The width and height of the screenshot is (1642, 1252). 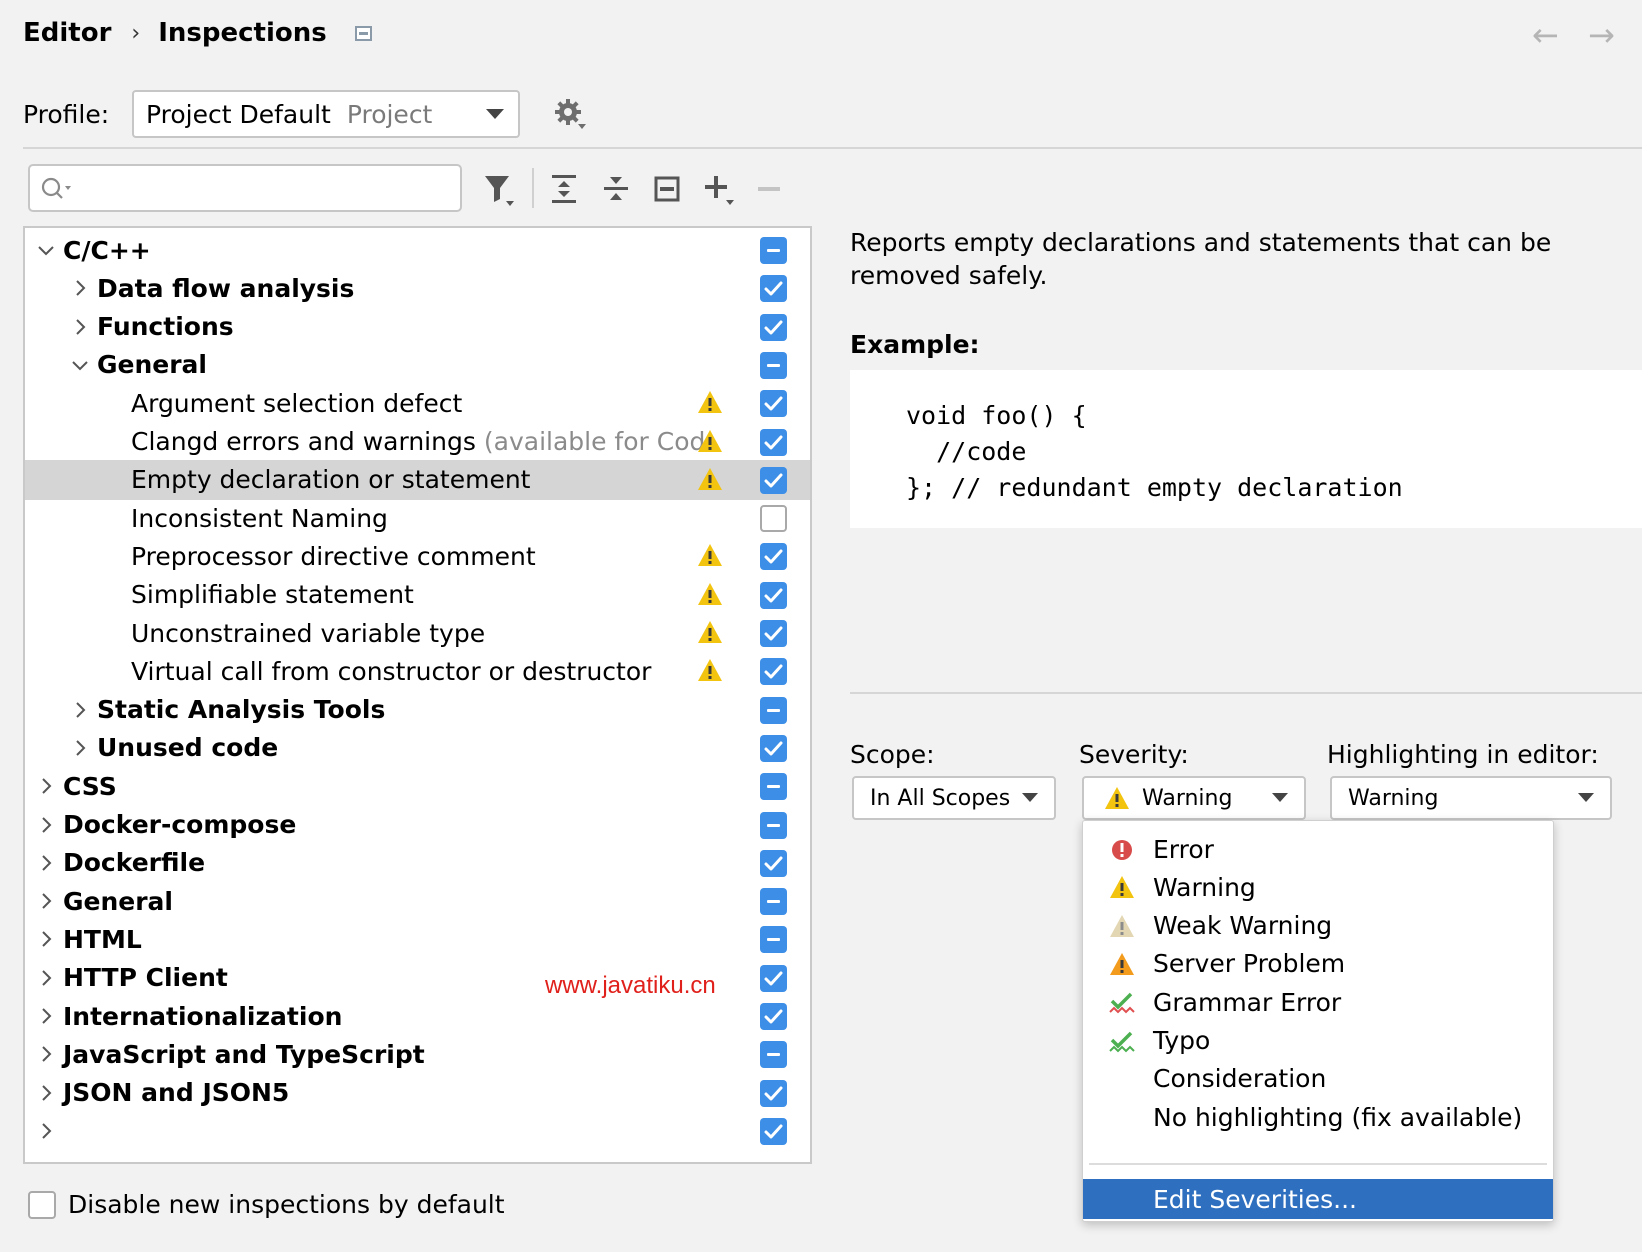 I want to click on tree-row: JavaScript and TypeScript, so click(x=417, y=1054).